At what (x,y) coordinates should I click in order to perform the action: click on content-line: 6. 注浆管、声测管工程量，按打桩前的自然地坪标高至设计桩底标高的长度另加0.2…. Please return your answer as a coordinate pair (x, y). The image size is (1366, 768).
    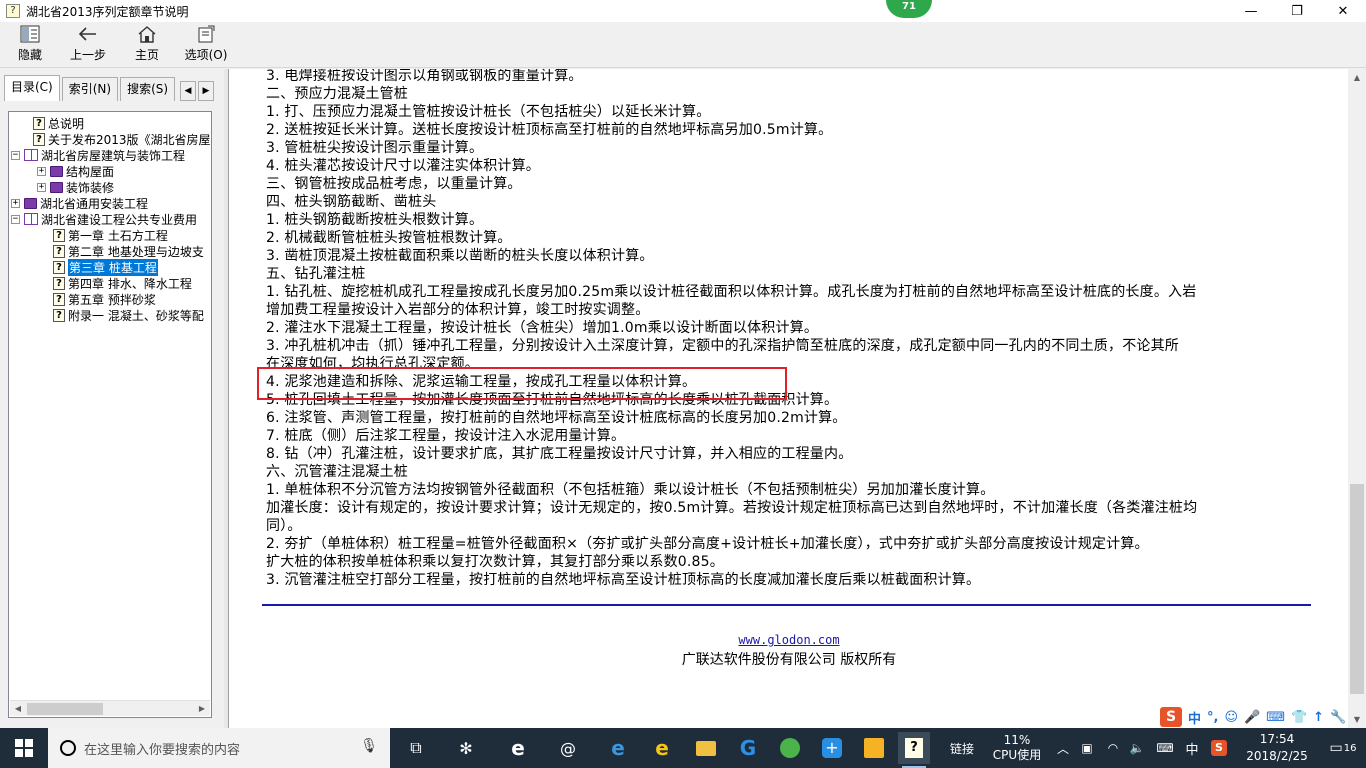
    Looking at the image, I should click on (556, 418).